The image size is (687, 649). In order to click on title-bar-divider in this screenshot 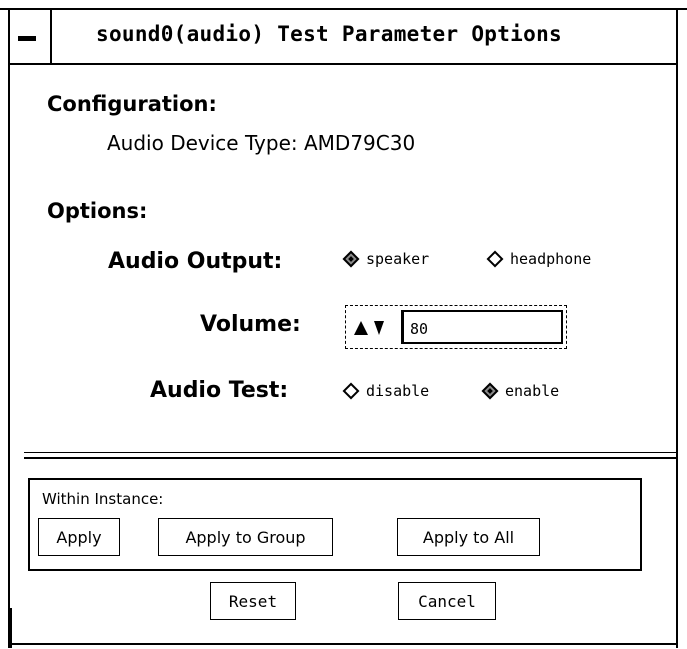, I will do `click(343, 64)`.